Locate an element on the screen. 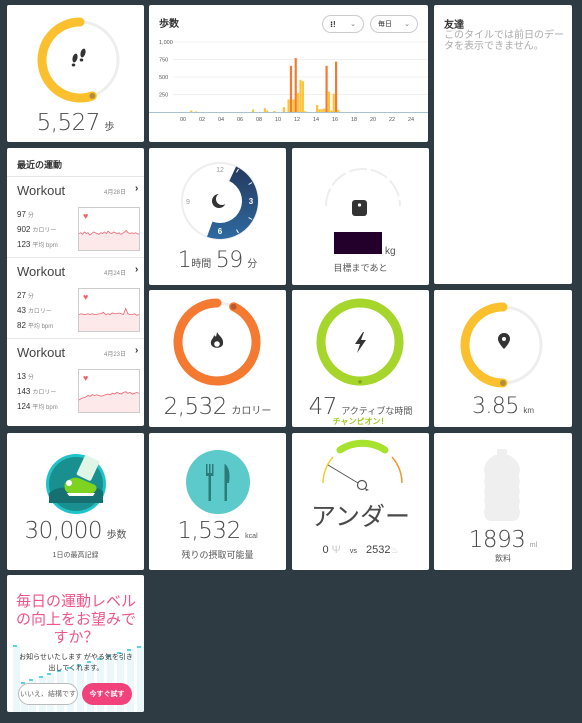 The image size is (582, 723). scale-icon is located at coordinates (359, 208).